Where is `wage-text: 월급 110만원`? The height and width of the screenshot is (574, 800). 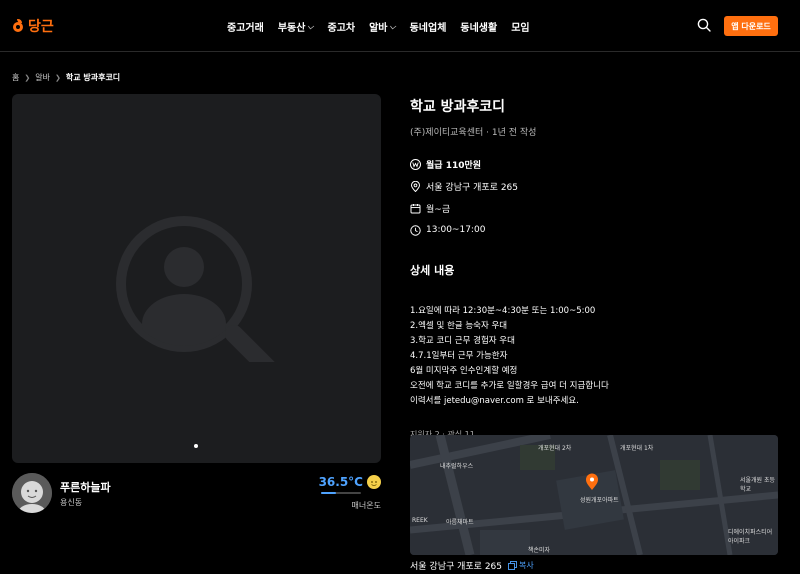 wage-text: 월급 110만원 is located at coordinates (454, 165).